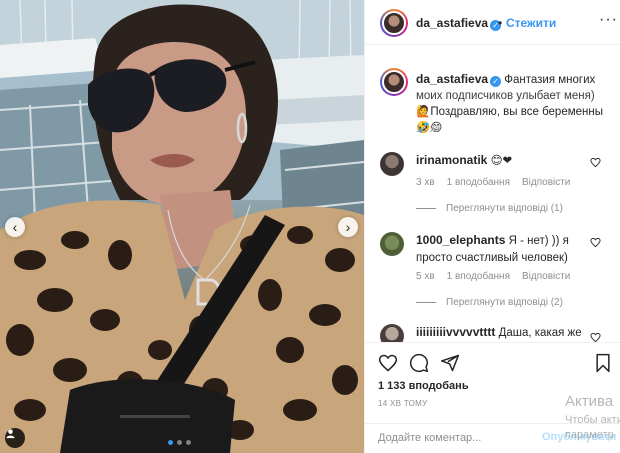 Image resolution: width=620 pixels, height=453 pixels. What do you see at coordinates (589, 435) in the screenshot?
I see `watermark-line-3: параметр` at bounding box center [589, 435].